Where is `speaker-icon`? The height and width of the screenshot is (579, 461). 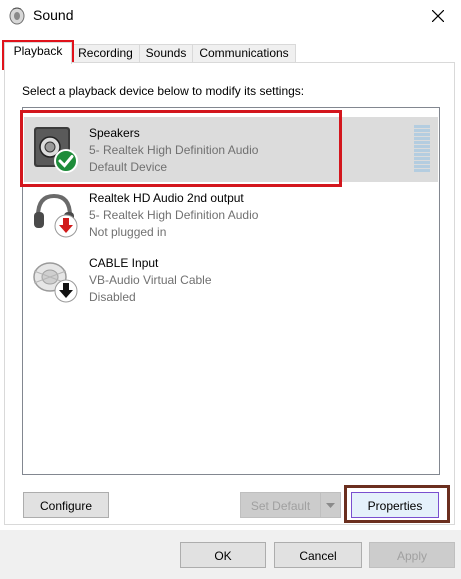 speaker-icon is located at coordinates (56, 150).